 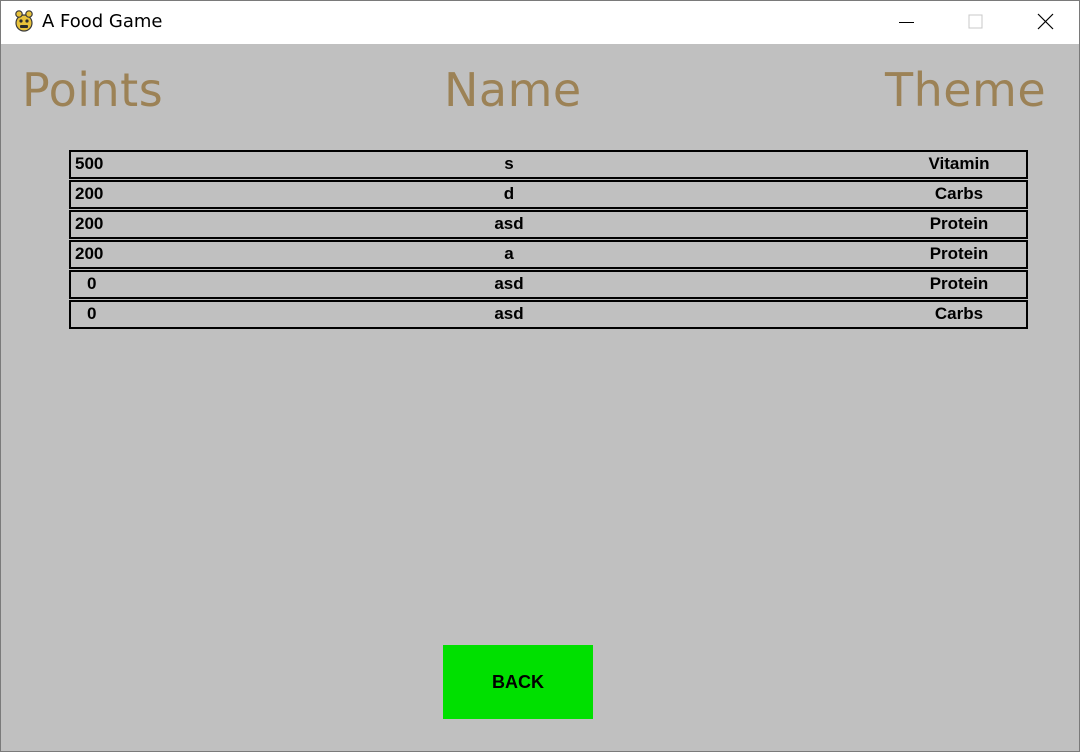 I want to click on score-row: 200 a Protein, so click(x=548, y=254).